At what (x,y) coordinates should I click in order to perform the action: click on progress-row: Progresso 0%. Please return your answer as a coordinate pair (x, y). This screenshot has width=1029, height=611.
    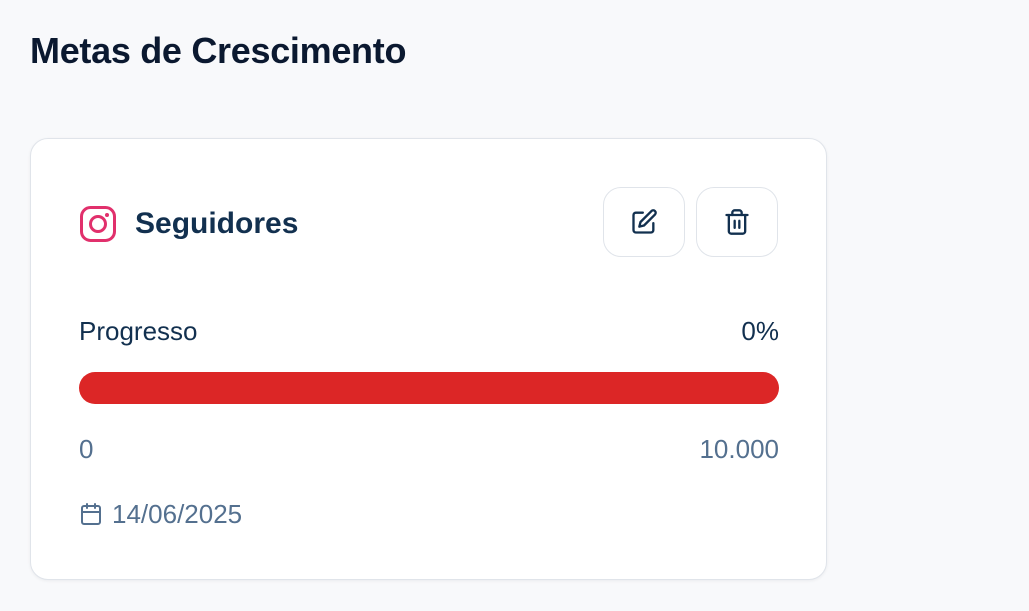
    Looking at the image, I should click on (429, 331).